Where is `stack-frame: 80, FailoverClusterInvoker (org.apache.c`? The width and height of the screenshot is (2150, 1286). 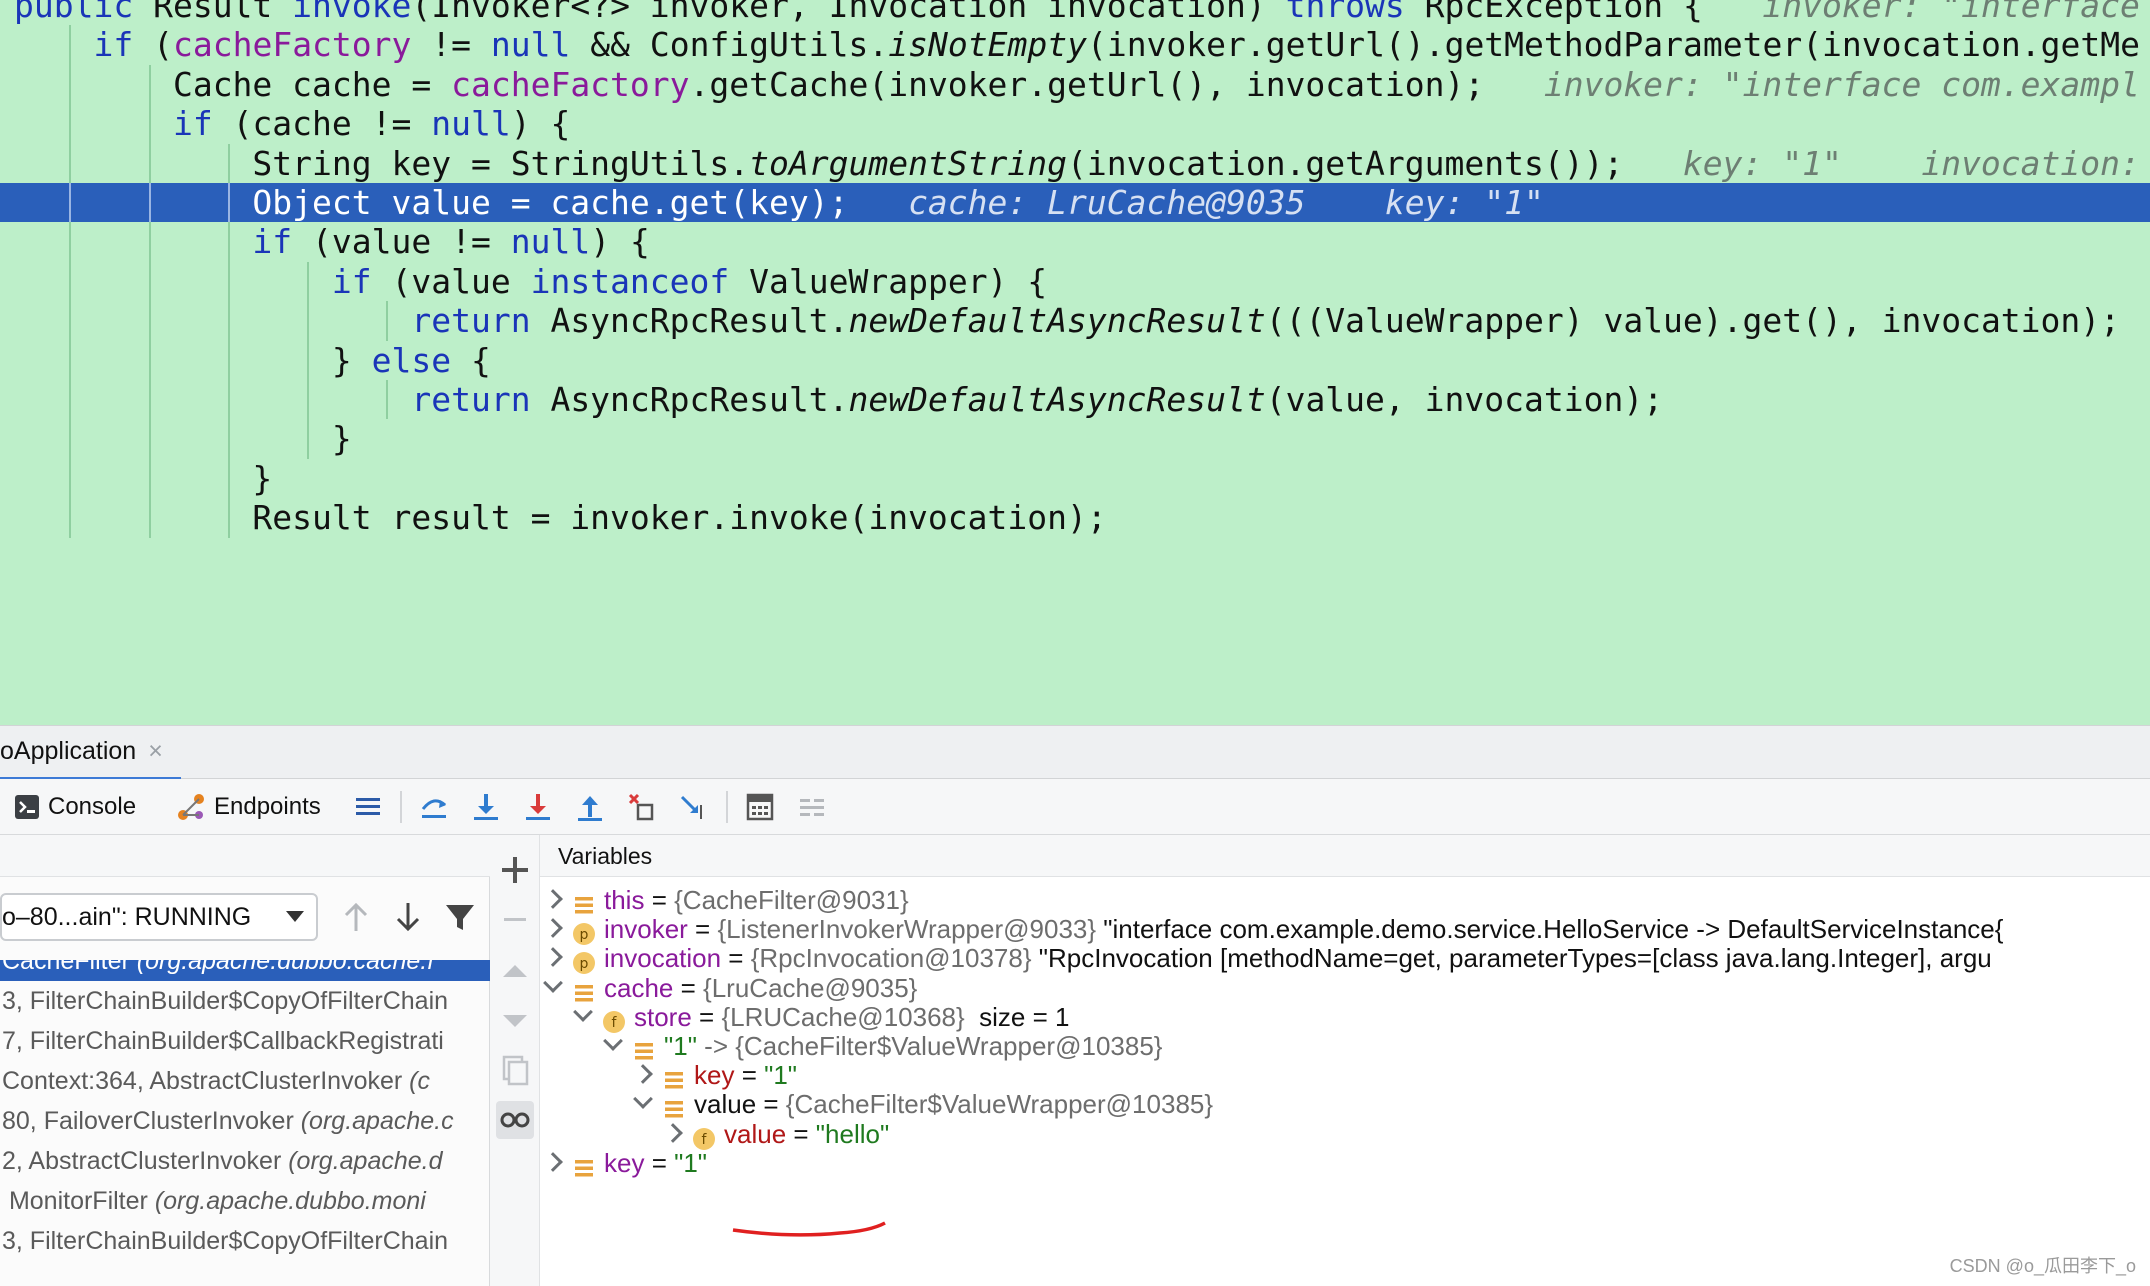
stack-frame: 80, FailoverClusterInvoker (org.apache.c is located at coordinates (245, 1121).